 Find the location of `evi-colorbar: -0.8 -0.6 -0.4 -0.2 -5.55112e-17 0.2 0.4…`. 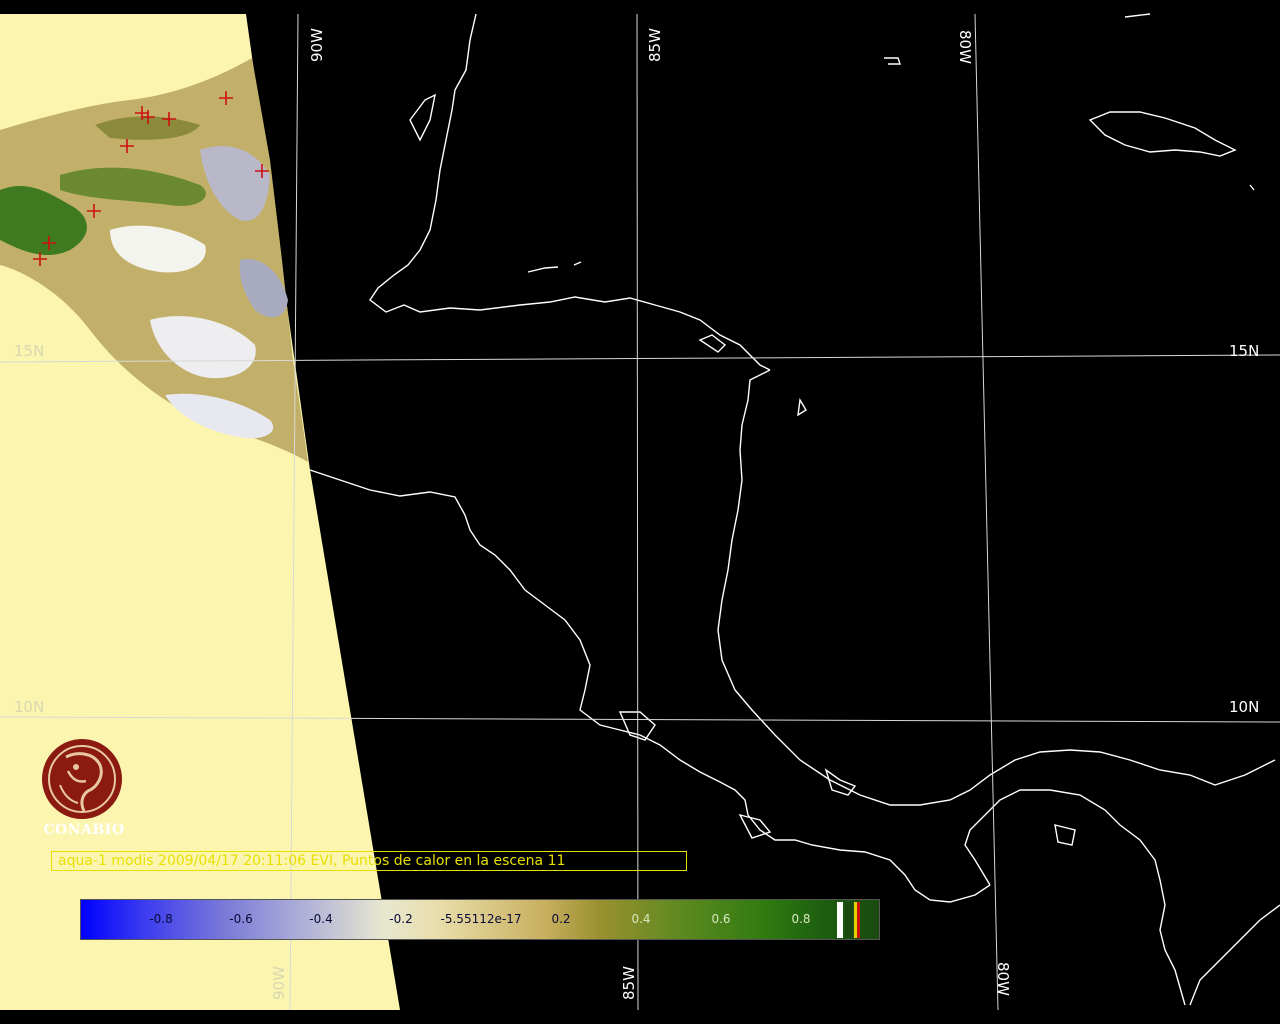

evi-colorbar: -0.8 -0.6 -0.4 -0.2 -5.55112e-17 0.2 0.4… is located at coordinates (480, 919).